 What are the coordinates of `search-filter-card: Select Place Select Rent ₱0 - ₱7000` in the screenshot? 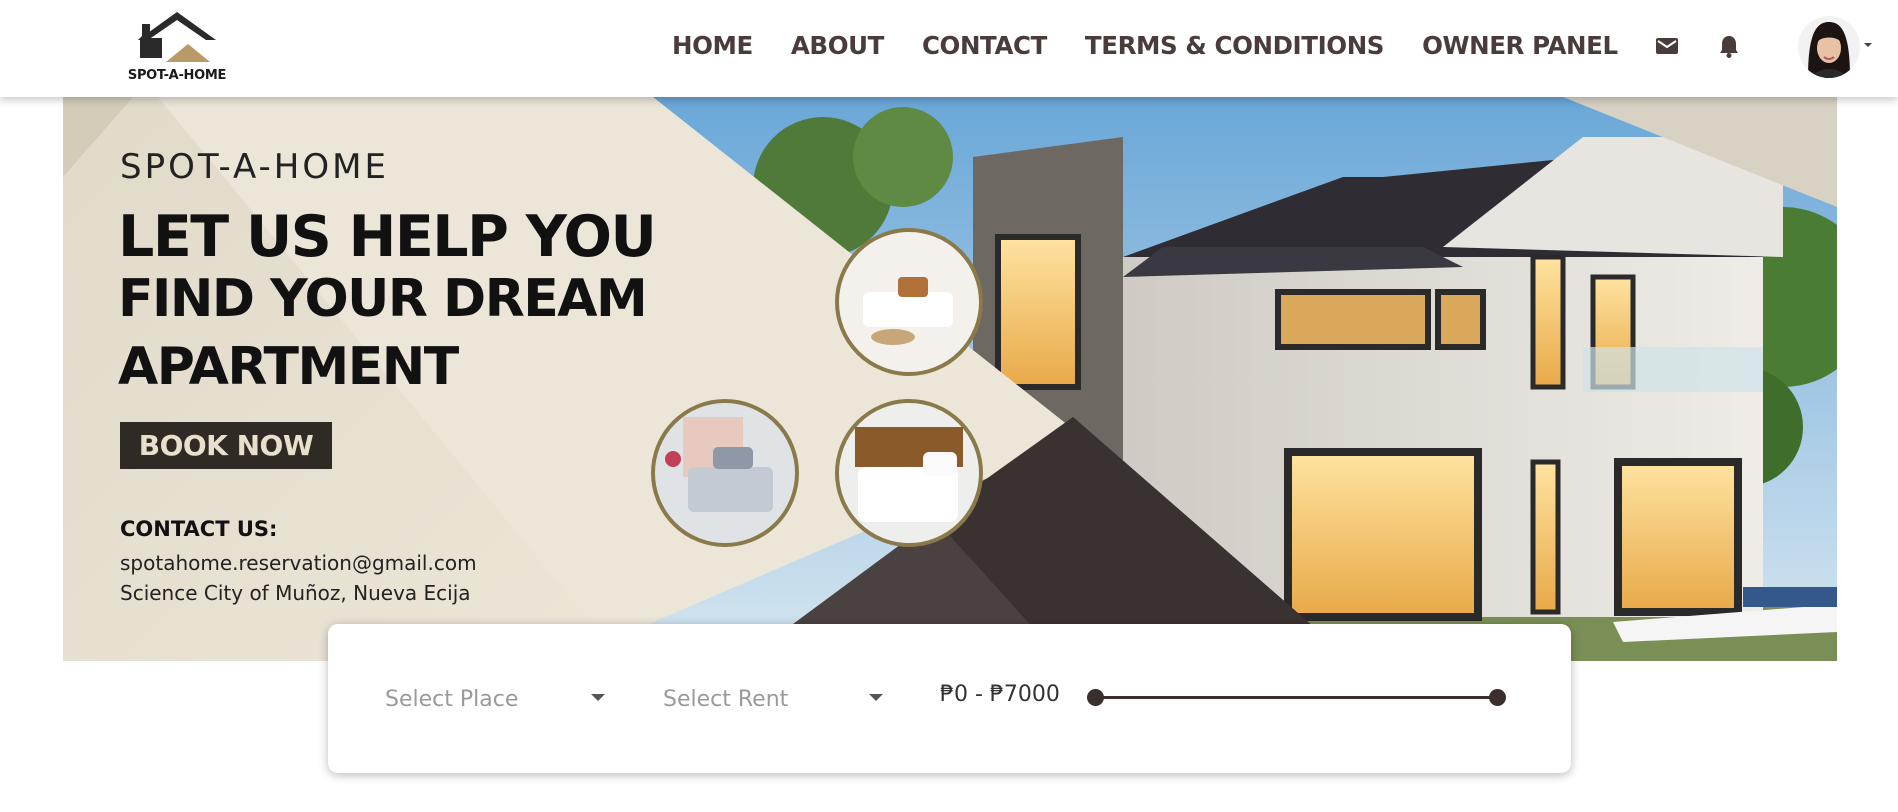 It's located at (949, 698).